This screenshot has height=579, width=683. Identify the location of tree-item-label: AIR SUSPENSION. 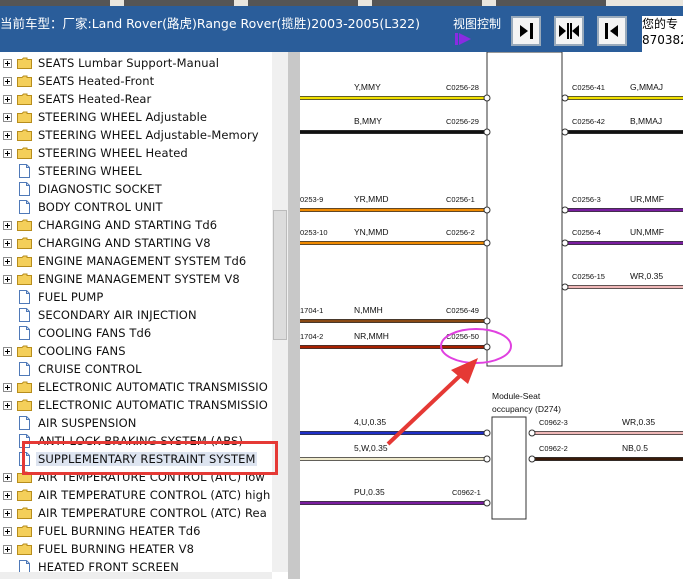
(87, 423).